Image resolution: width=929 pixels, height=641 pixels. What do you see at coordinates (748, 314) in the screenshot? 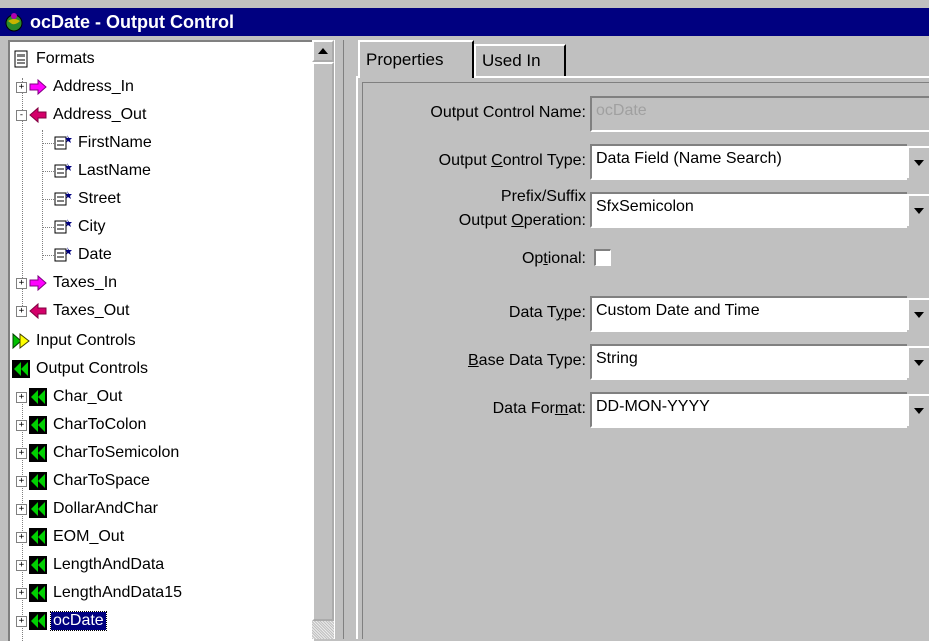
I see `data-type-select: Custom Date and Time` at bounding box center [748, 314].